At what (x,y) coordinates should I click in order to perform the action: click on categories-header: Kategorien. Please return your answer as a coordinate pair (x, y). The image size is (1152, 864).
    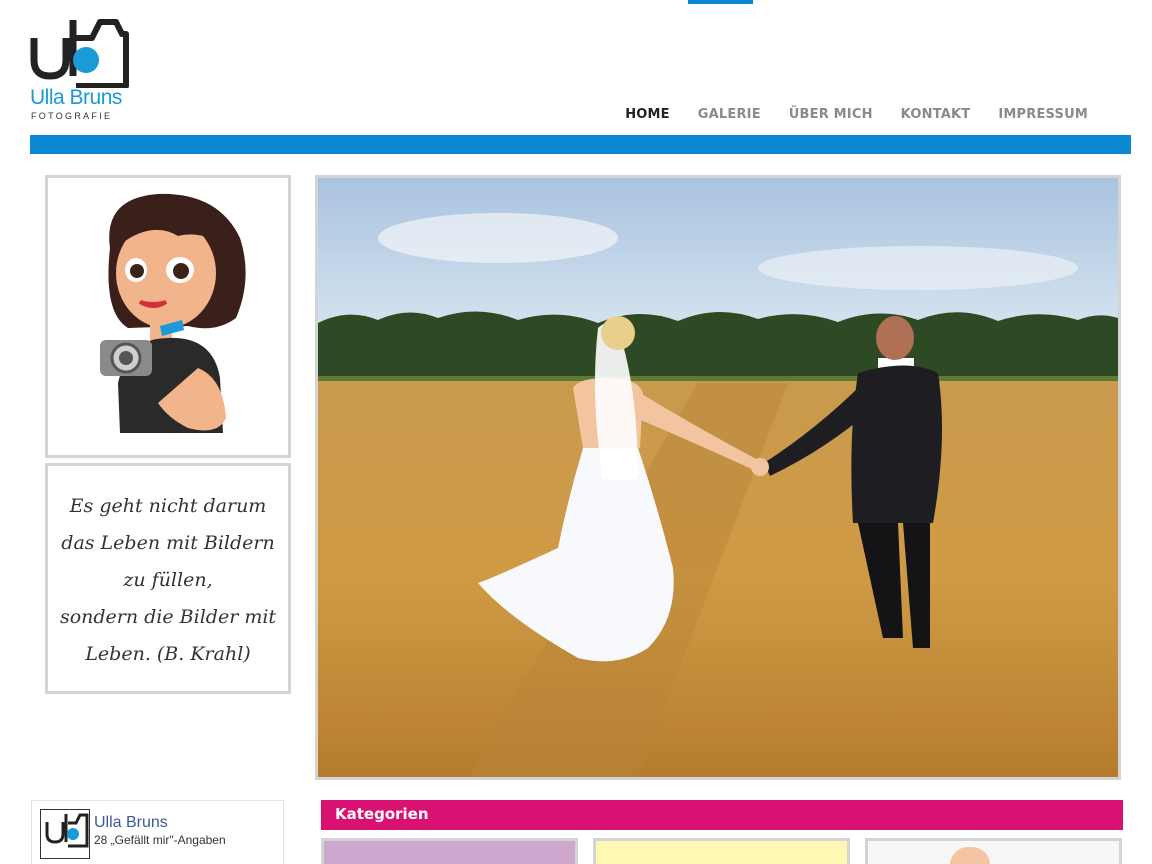
    Looking at the image, I should click on (722, 815).